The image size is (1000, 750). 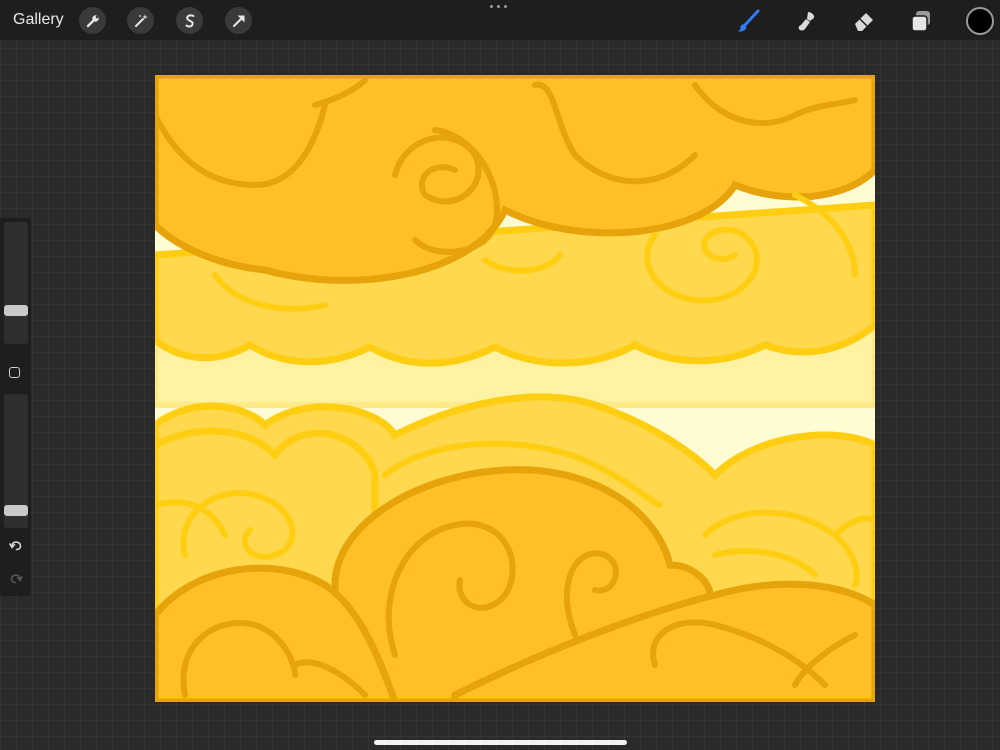 I want to click on layers-button, so click(x=921, y=21).